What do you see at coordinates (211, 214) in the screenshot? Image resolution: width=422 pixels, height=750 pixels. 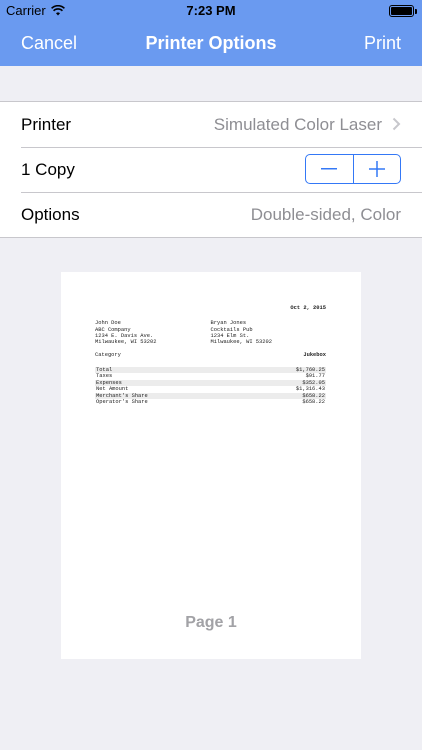 I see `options-row: Options Double-sided, Color` at bounding box center [211, 214].